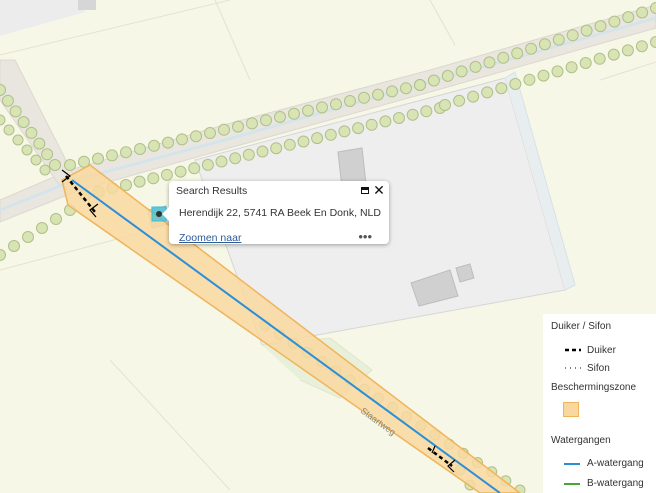  What do you see at coordinates (581, 440) in the screenshot?
I see `legend-heading-watergangen: Watergangen` at bounding box center [581, 440].